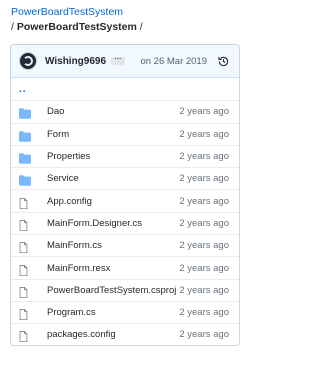  I want to click on file-name-link: Form, so click(58, 134).